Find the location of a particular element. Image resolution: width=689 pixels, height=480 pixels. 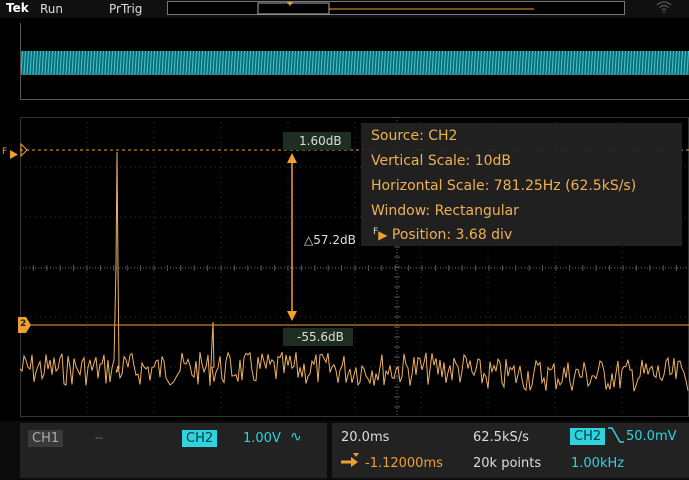

trigger-source-badge: CH2 is located at coordinates (588, 436).